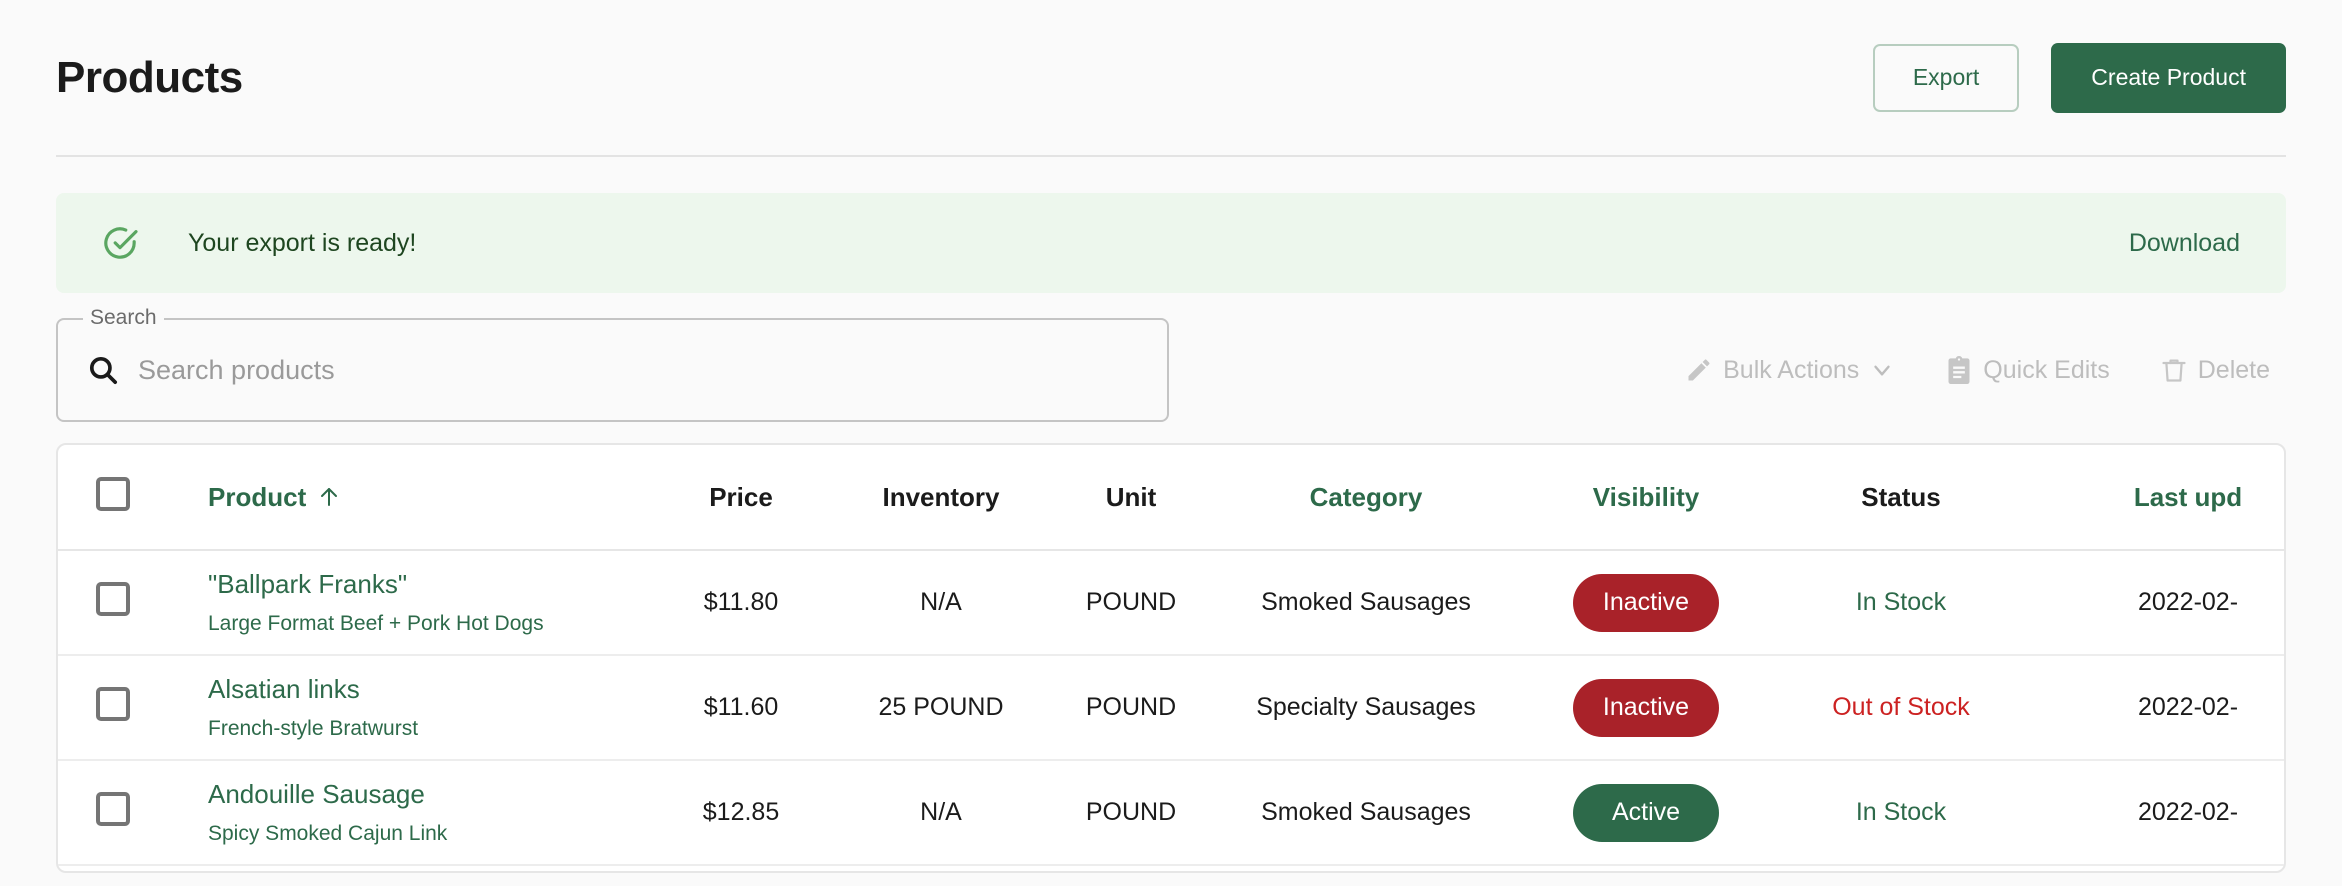 This screenshot has height=886, width=2342. I want to click on category-cell: Specialty Sausages, so click(1366, 707).